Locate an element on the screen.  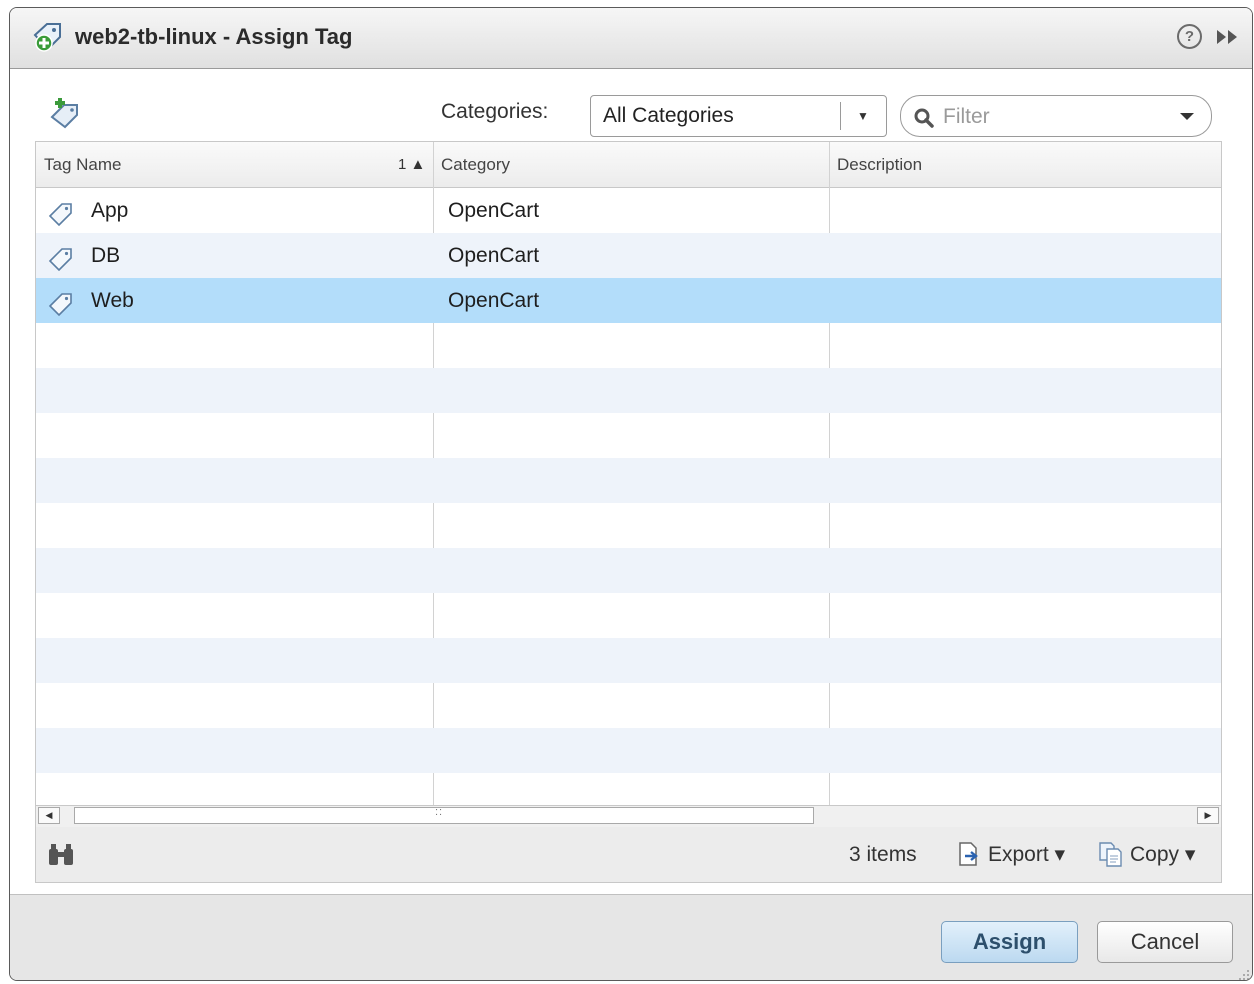
assign-button: Assign is located at coordinates (1009, 942).